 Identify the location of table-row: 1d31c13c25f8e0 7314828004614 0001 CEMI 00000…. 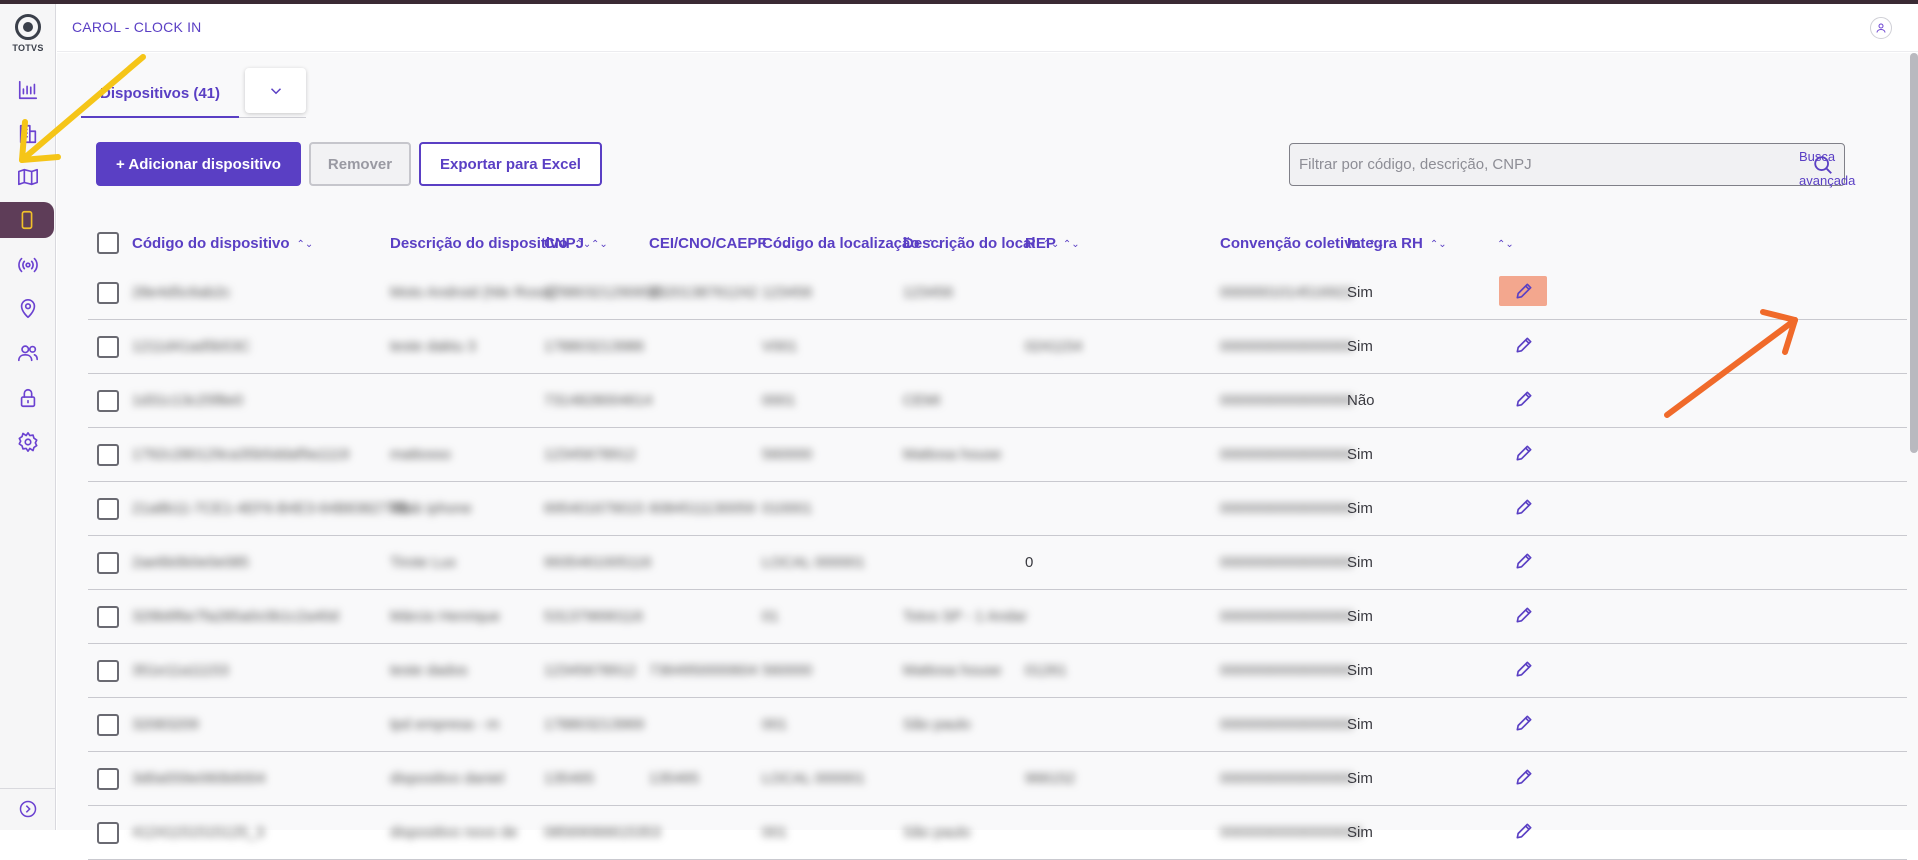
(997, 401).